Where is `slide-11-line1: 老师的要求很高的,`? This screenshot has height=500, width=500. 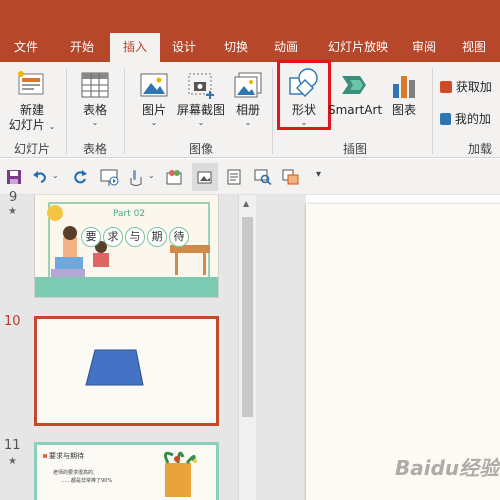 slide-11-line1: 老师的要求很高的, is located at coordinates (74, 473).